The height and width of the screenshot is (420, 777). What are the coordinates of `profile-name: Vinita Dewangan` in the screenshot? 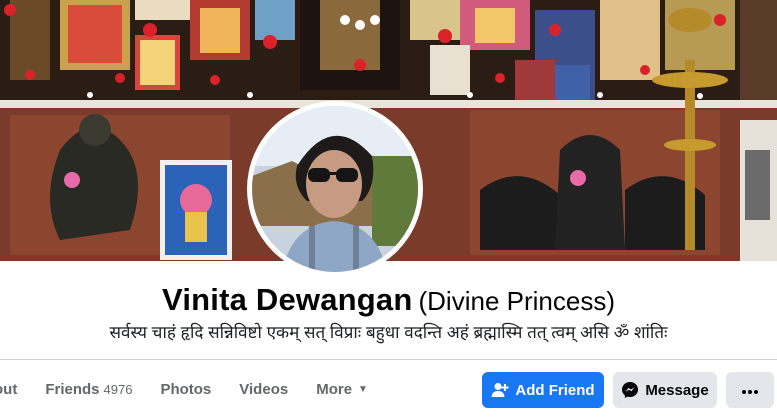 It's located at (287, 299).